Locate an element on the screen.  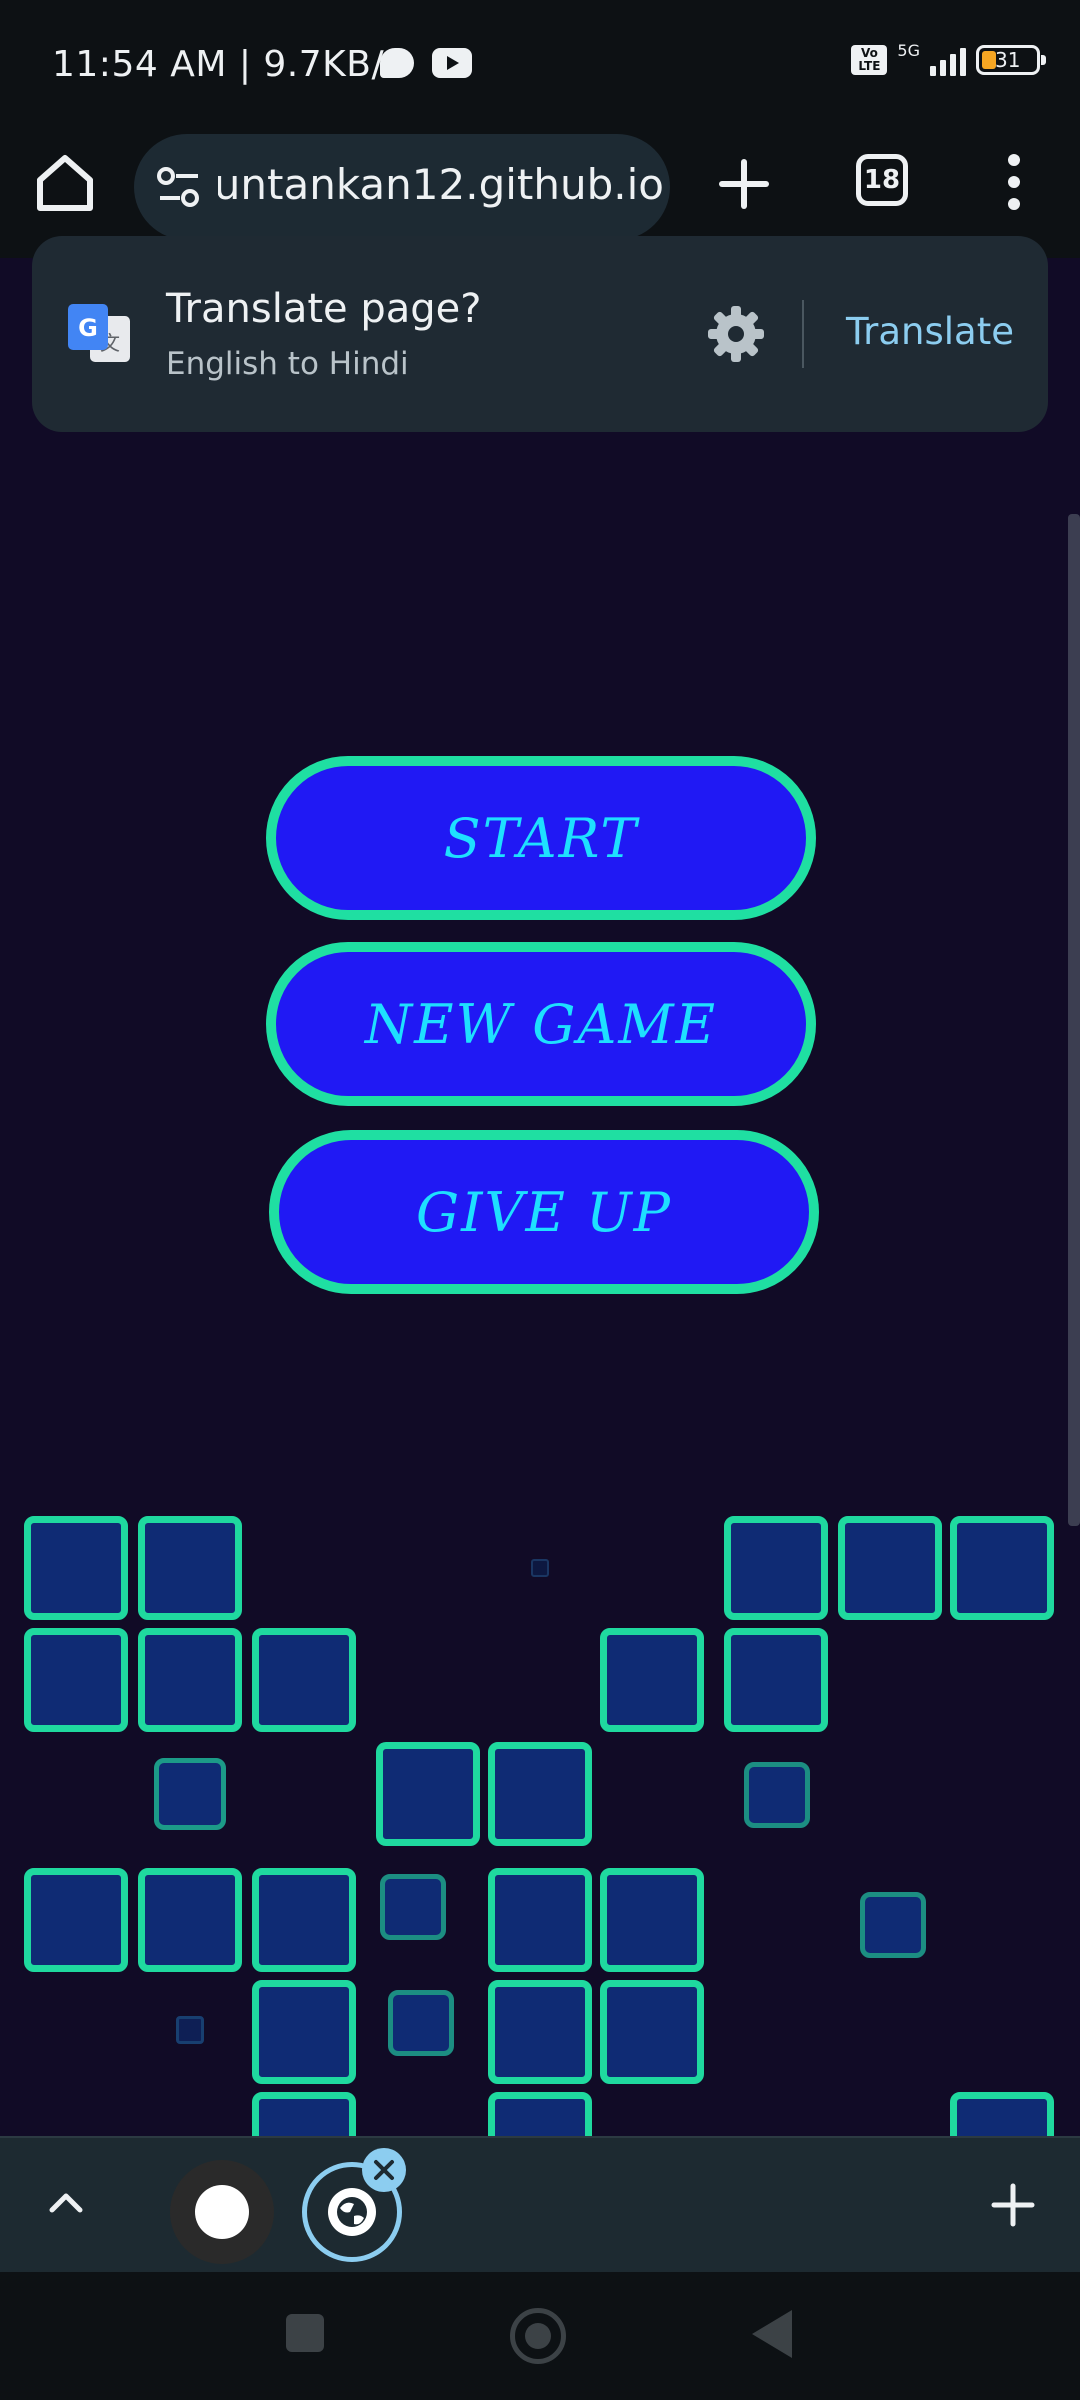
home-button is located at coordinates (538, 2336).